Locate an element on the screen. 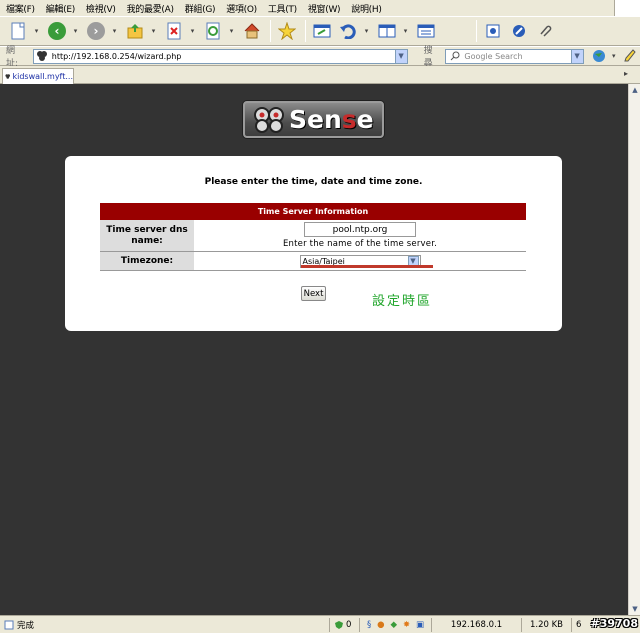 The width and height of the screenshot is (640, 633). back-arrow-icon: ‹ is located at coordinates (57, 31).